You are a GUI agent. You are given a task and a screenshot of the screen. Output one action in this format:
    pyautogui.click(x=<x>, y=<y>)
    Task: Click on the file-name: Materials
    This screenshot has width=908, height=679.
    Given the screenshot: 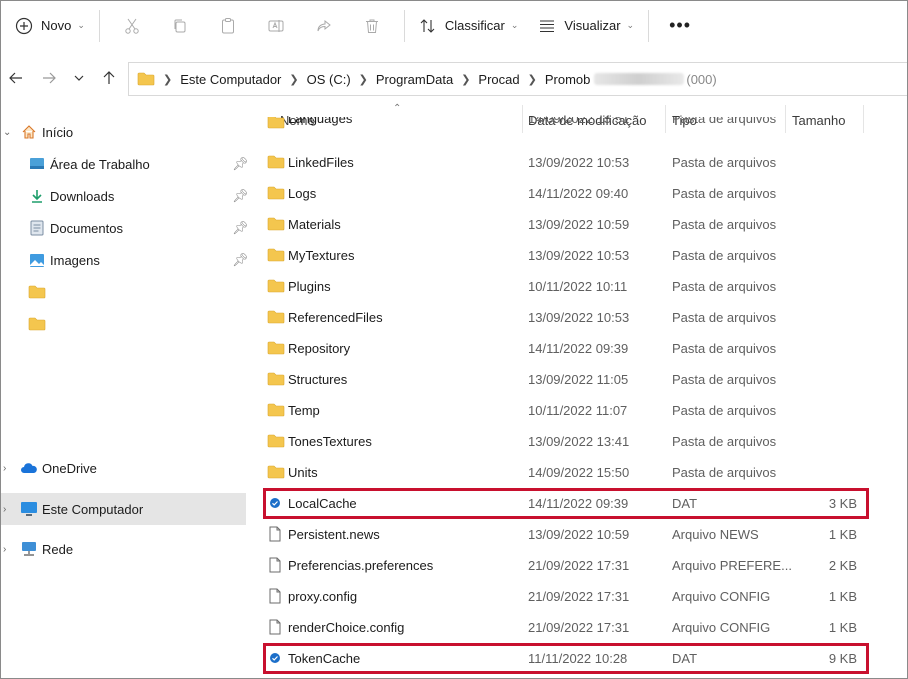 What is the action you would take?
    pyautogui.click(x=314, y=224)
    